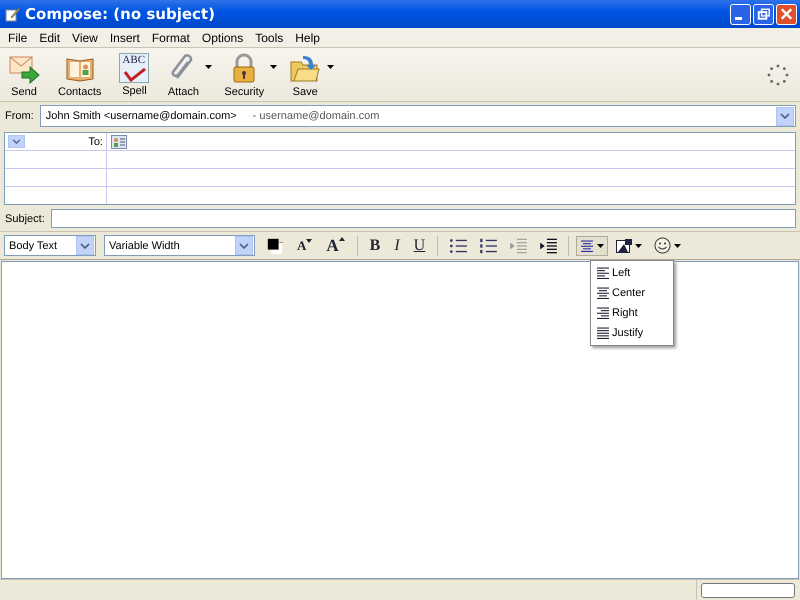  What do you see at coordinates (307, 37) in the screenshot?
I see `menu-item: Help` at bounding box center [307, 37].